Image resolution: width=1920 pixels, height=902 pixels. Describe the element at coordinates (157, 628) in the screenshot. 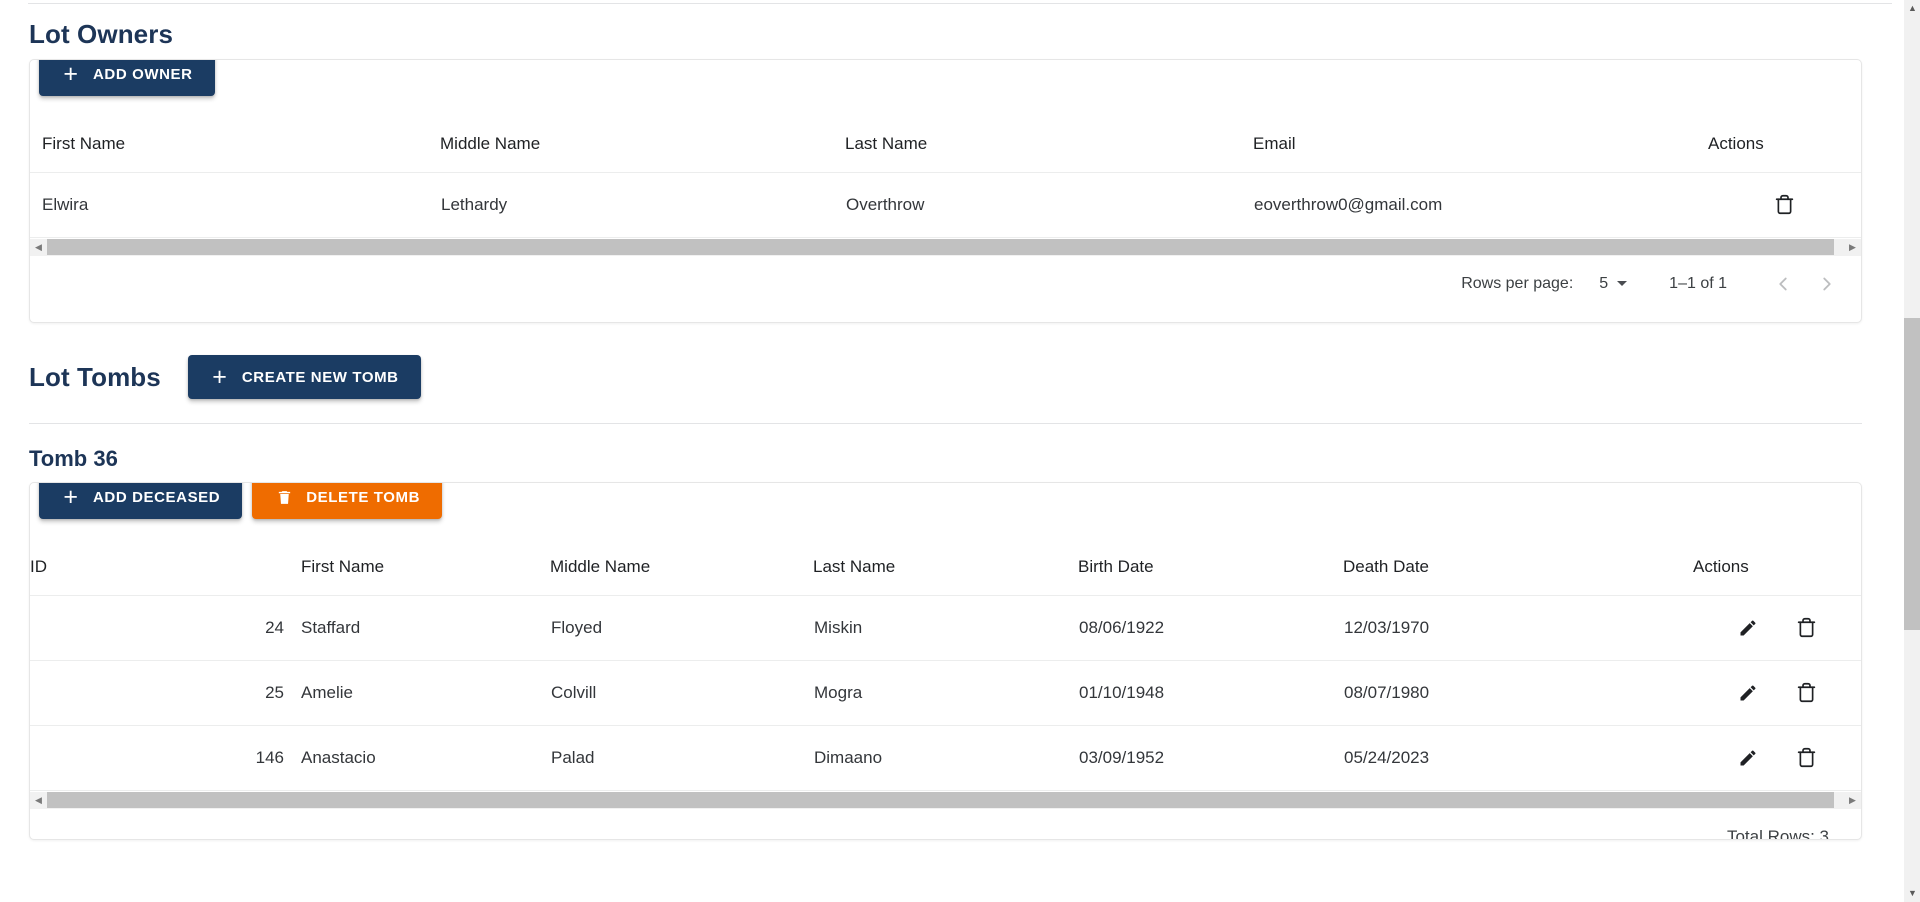

I see `cell-id: 24` at that location.